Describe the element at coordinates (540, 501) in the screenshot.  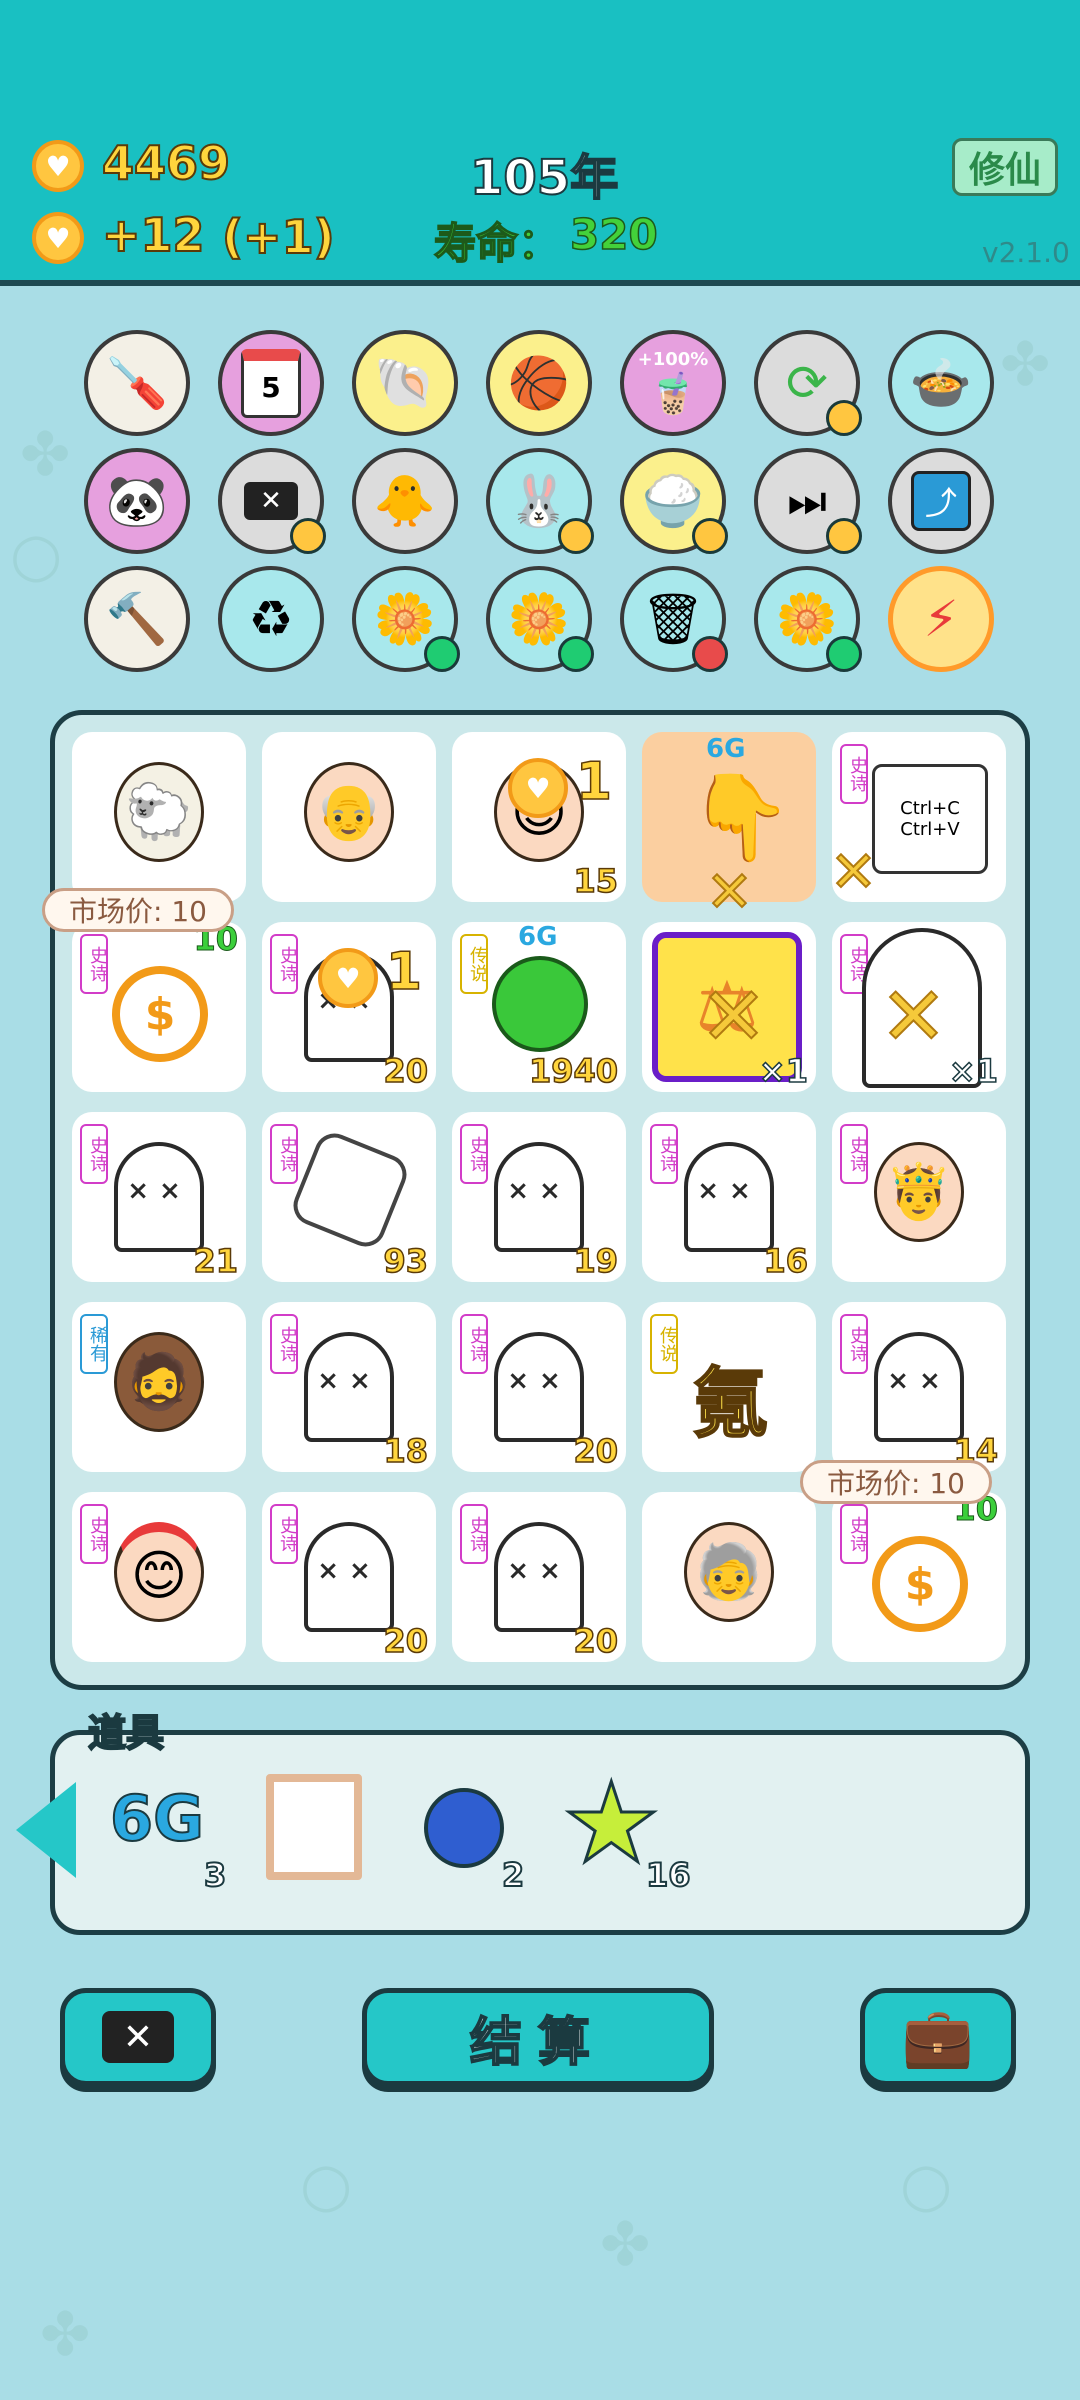
I see `rabbit-icon: 🐰` at that location.